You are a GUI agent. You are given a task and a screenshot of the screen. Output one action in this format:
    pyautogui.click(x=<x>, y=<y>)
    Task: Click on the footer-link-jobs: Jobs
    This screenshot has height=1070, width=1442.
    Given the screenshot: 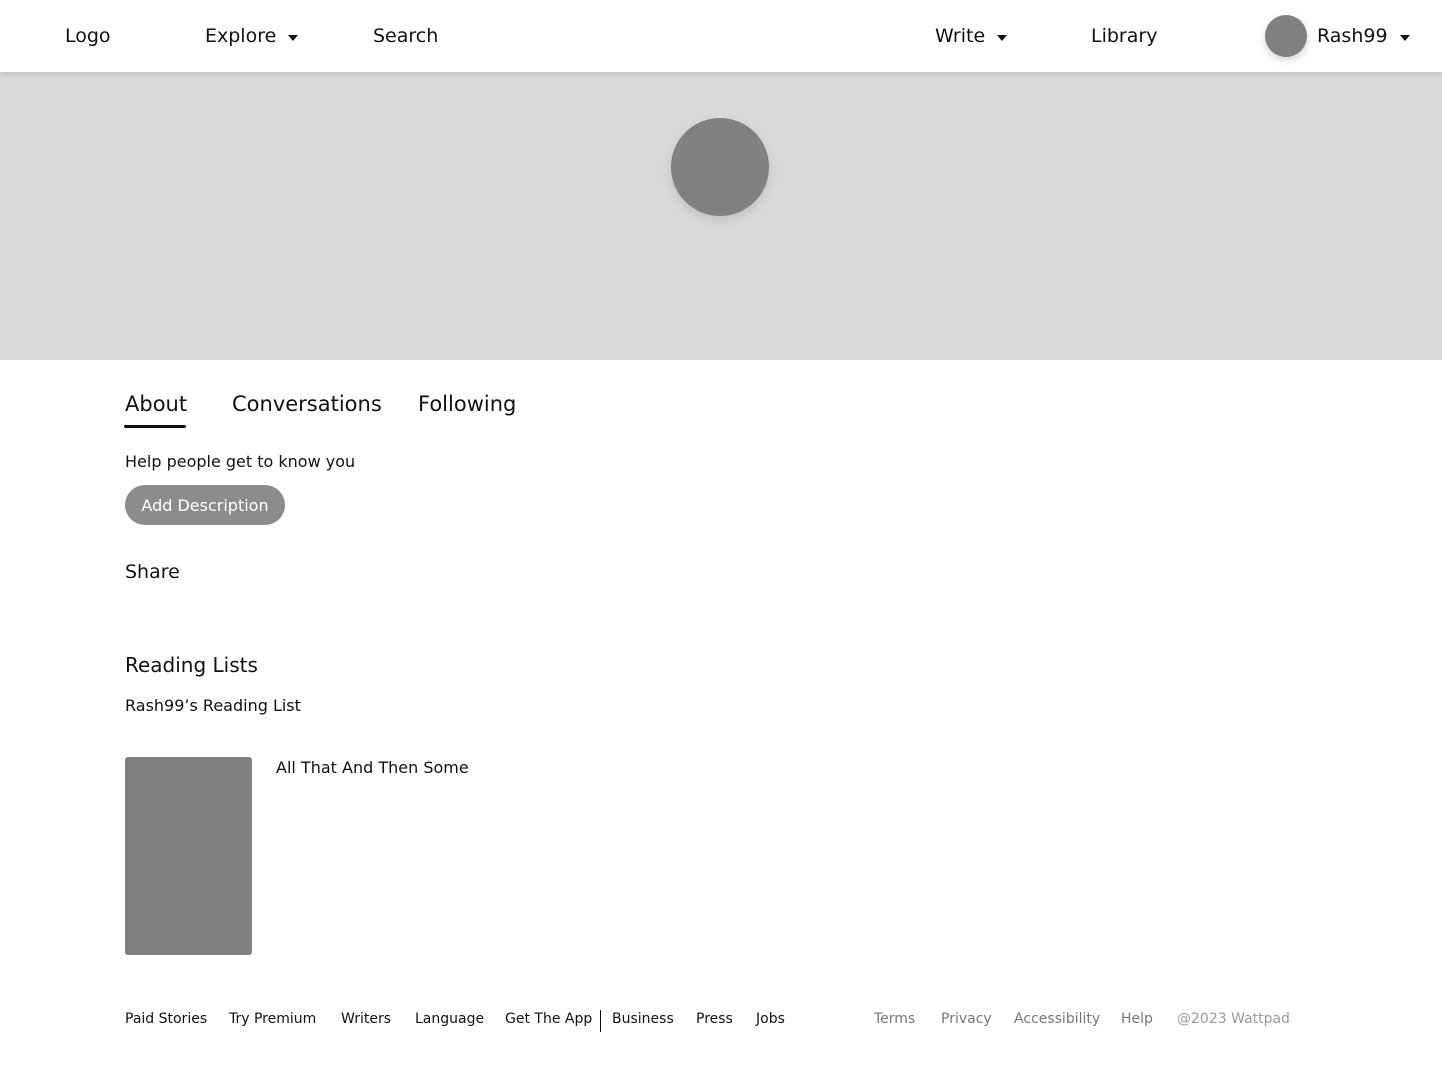 What is the action you would take?
    pyautogui.click(x=770, y=1019)
    